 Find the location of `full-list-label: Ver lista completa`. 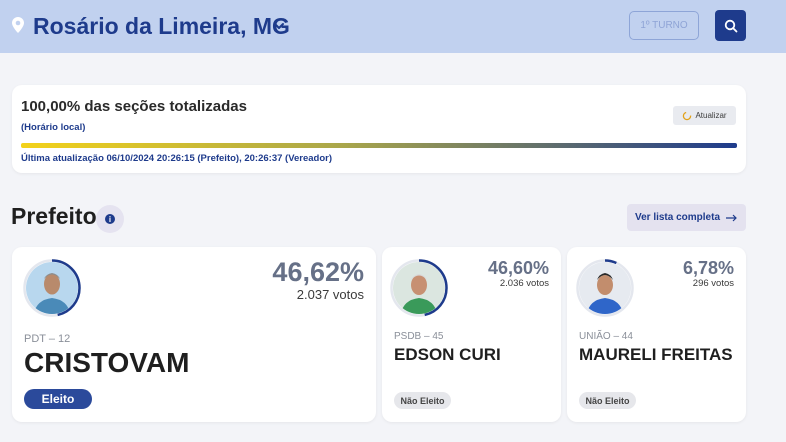

full-list-label: Ver lista completa is located at coordinates (677, 217).